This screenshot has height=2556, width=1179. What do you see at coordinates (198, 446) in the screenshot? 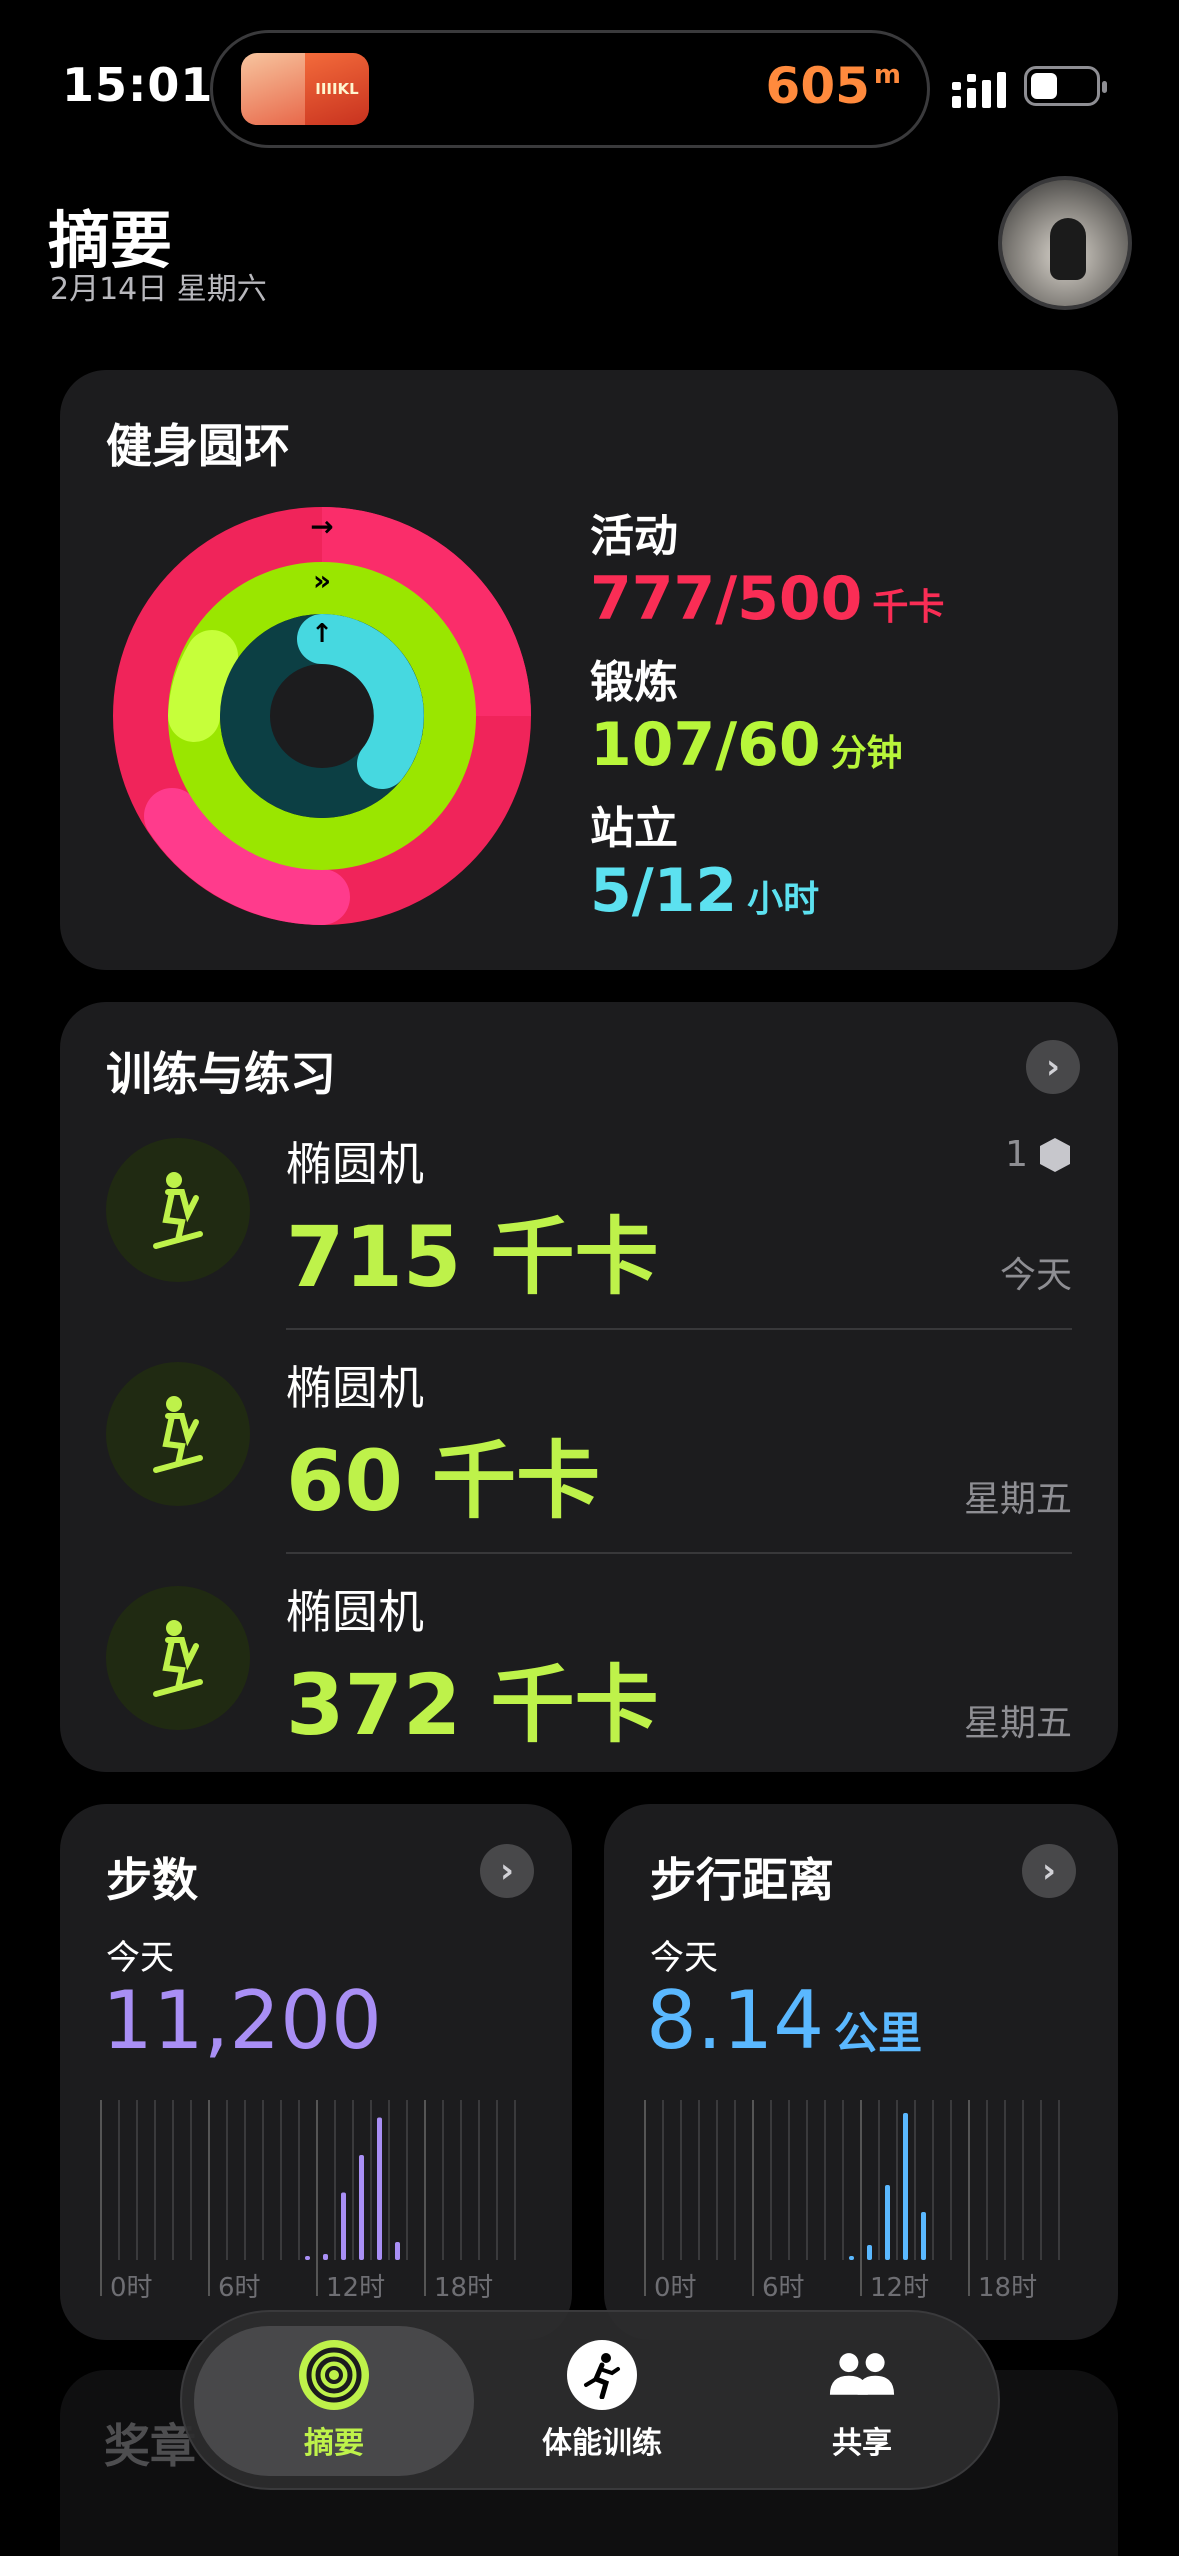
I see `card-title: 健身圆环` at bounding box center [198, 446].